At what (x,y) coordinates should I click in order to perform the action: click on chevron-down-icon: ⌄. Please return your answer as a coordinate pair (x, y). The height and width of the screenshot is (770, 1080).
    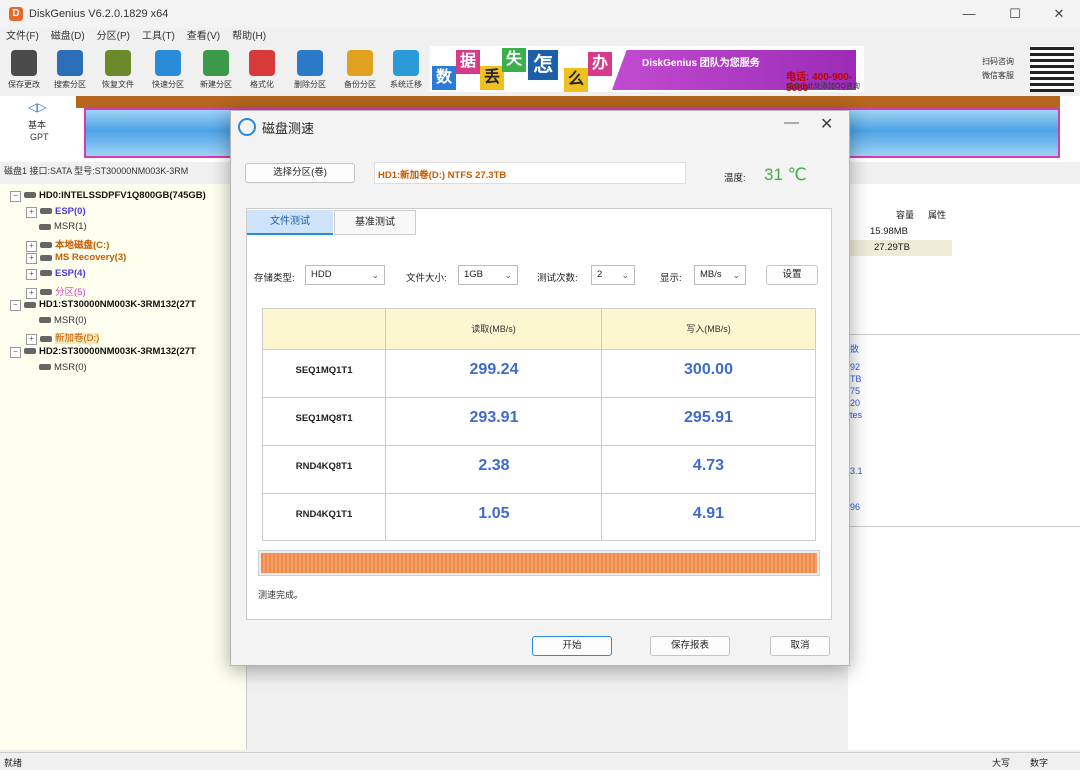
    Looking at the image, I should click on (508, 275).